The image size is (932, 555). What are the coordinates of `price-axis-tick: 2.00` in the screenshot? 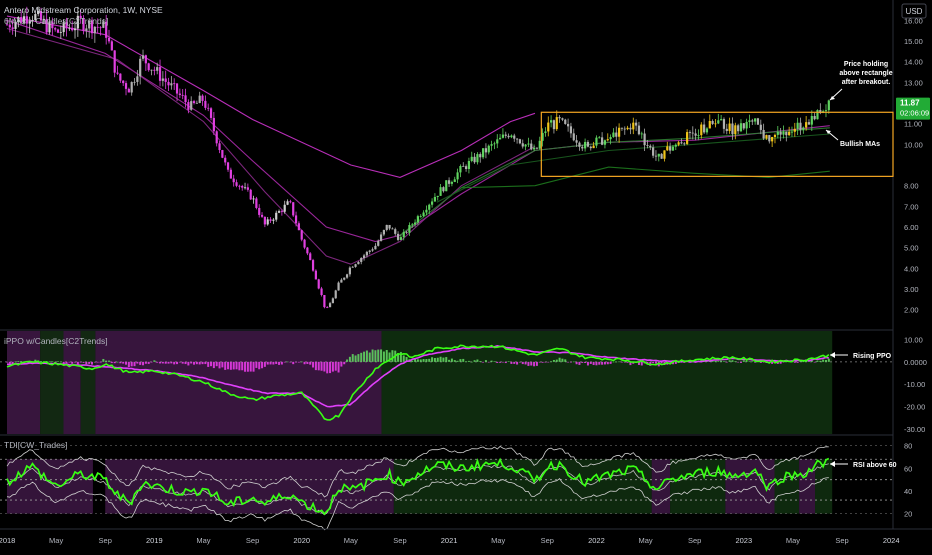 It's located at (911, 310).